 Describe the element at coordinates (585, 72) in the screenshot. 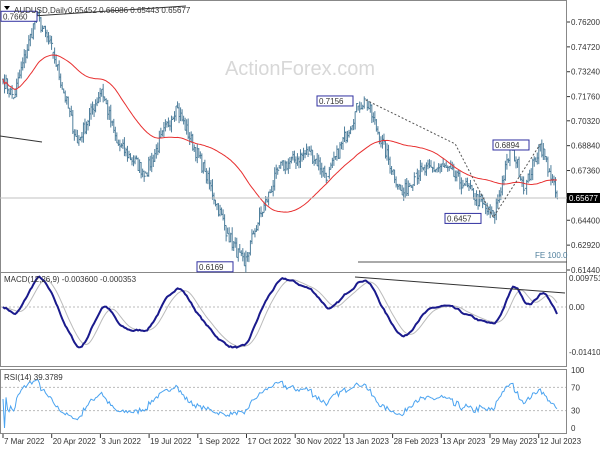

I see `price-tick-label: 0.73240` at that location.